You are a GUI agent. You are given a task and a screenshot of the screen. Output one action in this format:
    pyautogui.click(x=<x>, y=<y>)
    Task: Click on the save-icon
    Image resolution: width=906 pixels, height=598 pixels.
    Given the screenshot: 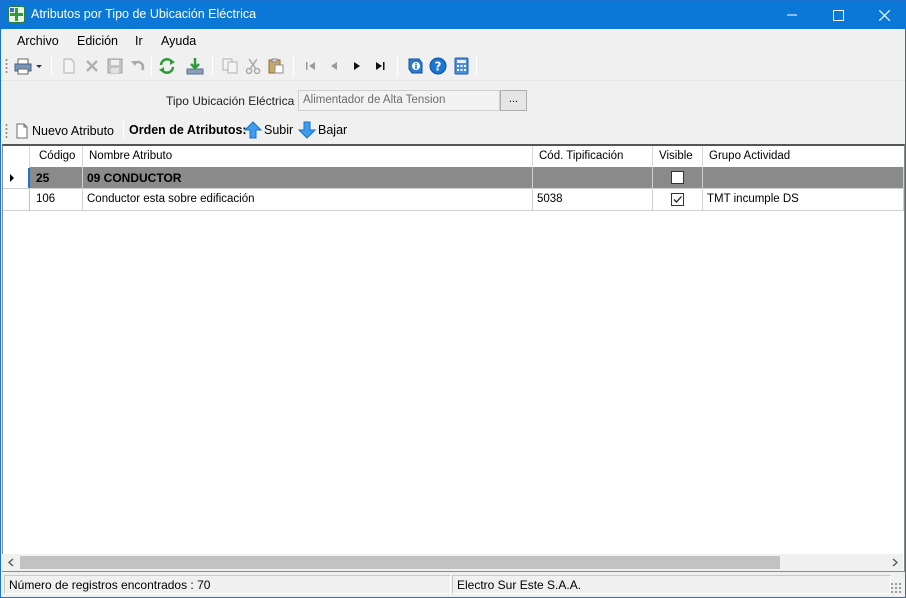 What is the action you would take?
    pyautogui.click(x=115, y=66)
    